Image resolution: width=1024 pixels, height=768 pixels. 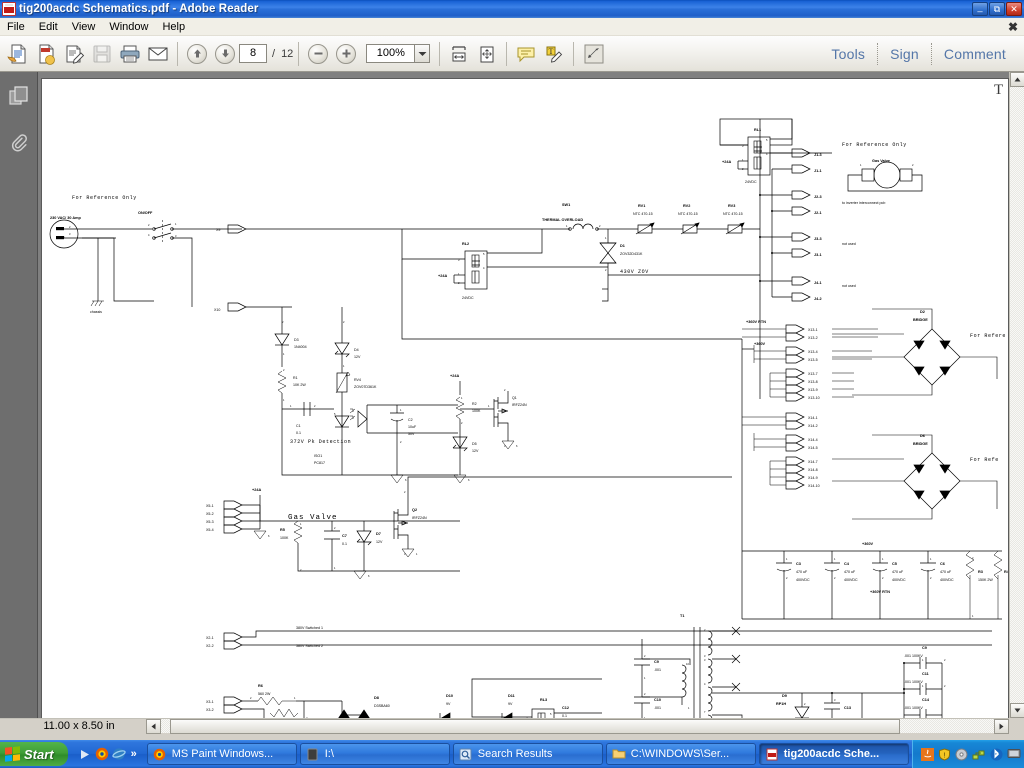 I want to click on svg-text: Q2, so click(x=414, y=510).